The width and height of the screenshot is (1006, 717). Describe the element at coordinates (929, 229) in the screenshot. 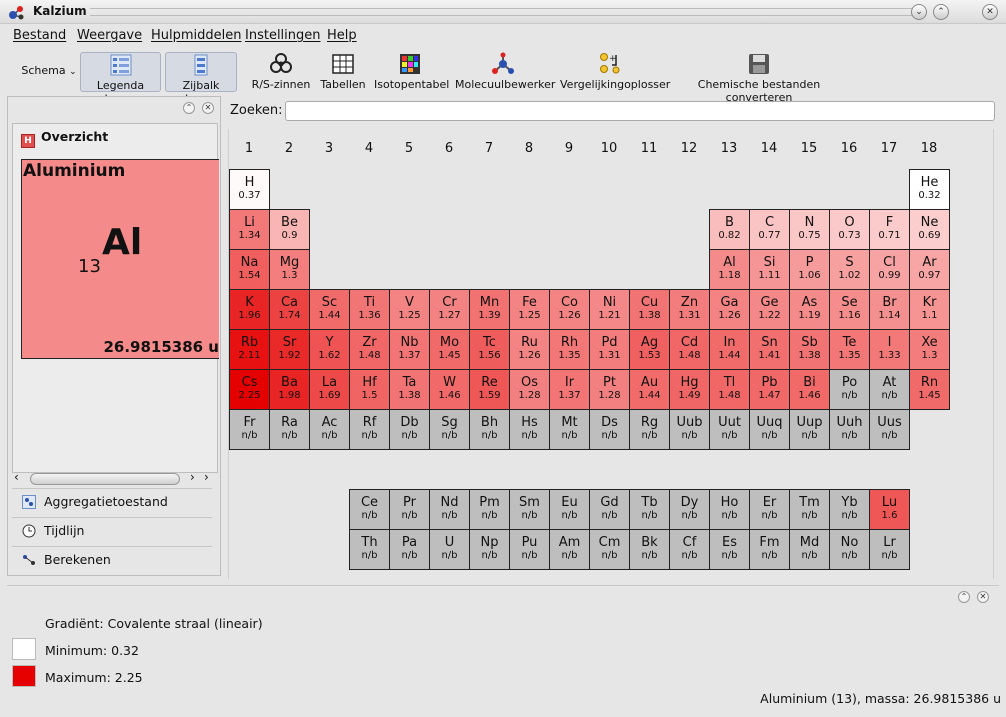

I see `element-cell: Ne 0.69` at that location.